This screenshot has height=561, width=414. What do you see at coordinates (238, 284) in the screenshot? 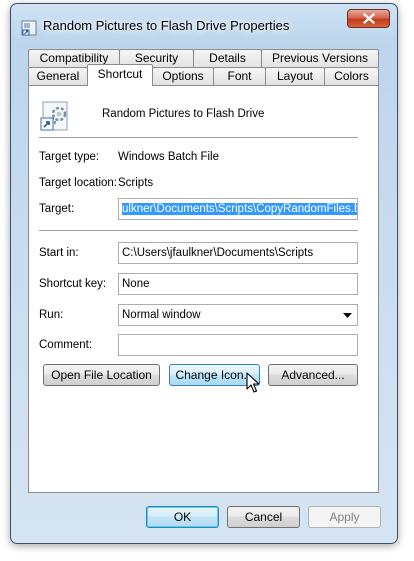
I see `shortcut-key-input: None` at bounding box center [238, 284].